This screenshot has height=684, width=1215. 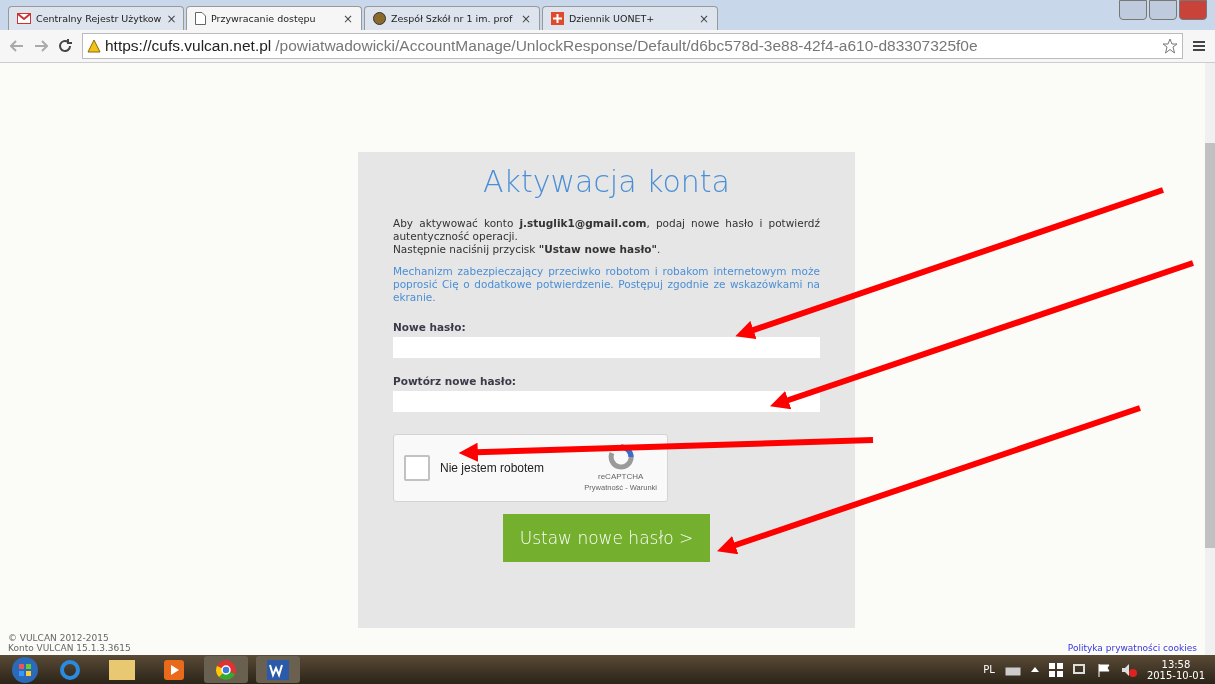 What do you see at coordinates (989, 669) in the screenshot?
I see `language-indicator: PL` at bounding box center [989, 669].